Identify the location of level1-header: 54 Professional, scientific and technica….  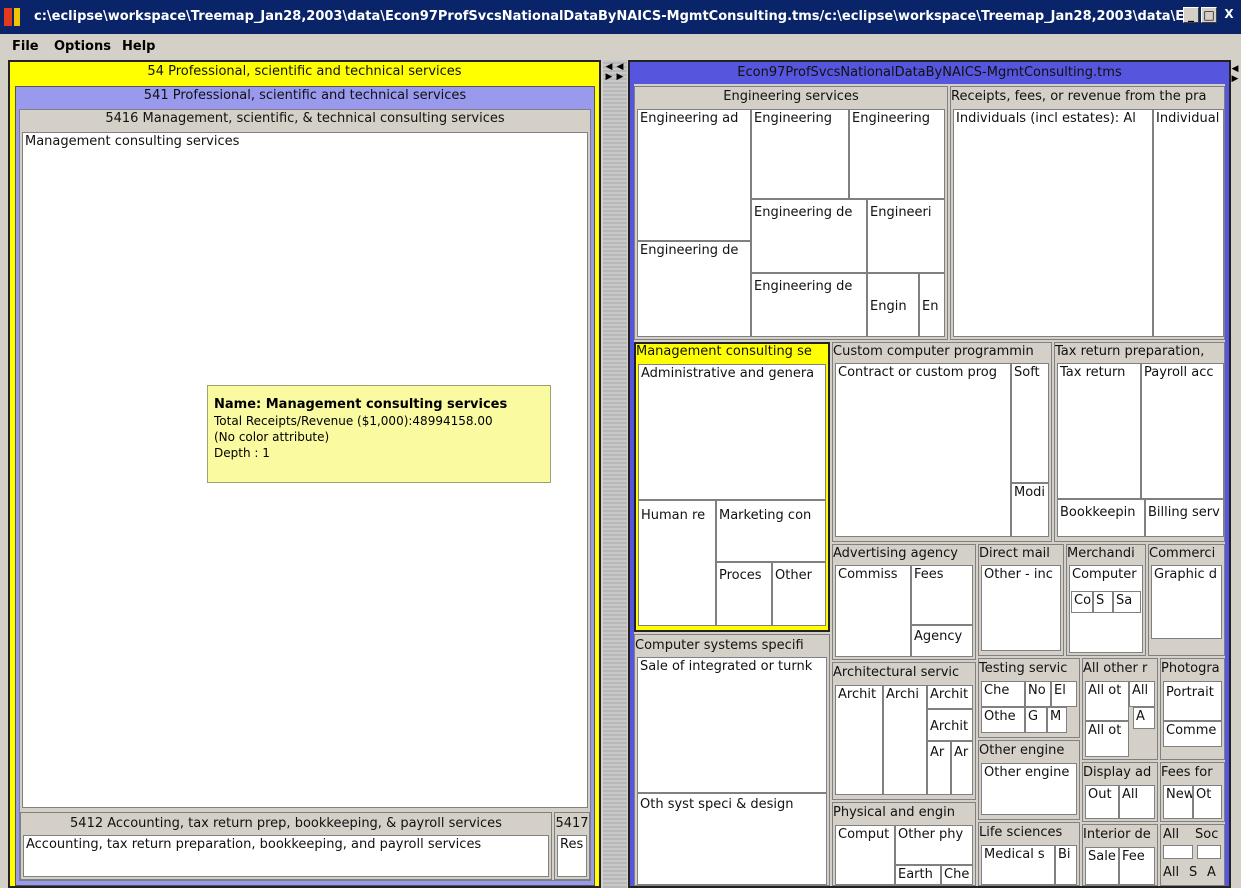
(304, 74).